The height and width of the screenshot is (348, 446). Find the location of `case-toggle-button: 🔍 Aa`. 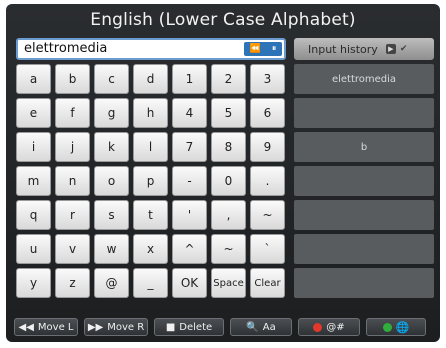

case-toggle-button: 🔍 Aa is located at coordinates (261, 327).